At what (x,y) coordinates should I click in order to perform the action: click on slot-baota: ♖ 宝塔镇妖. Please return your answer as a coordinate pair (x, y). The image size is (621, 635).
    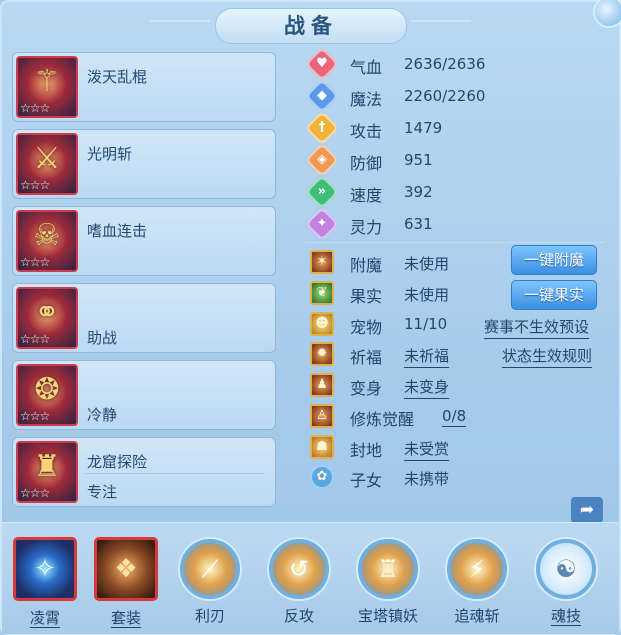
    Looking at the image, I should click on (388, 581).